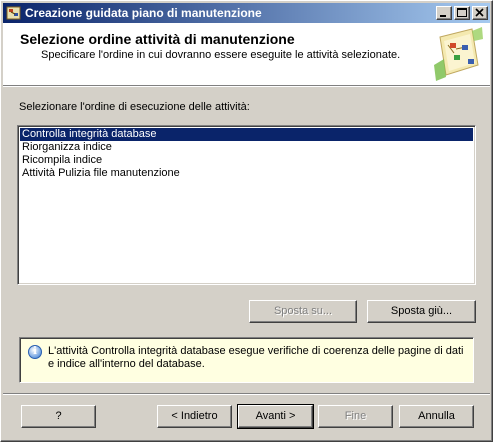  Describe the element at coordinates (35, 352) in the screenshot. I see `info-icon: i` at that location.